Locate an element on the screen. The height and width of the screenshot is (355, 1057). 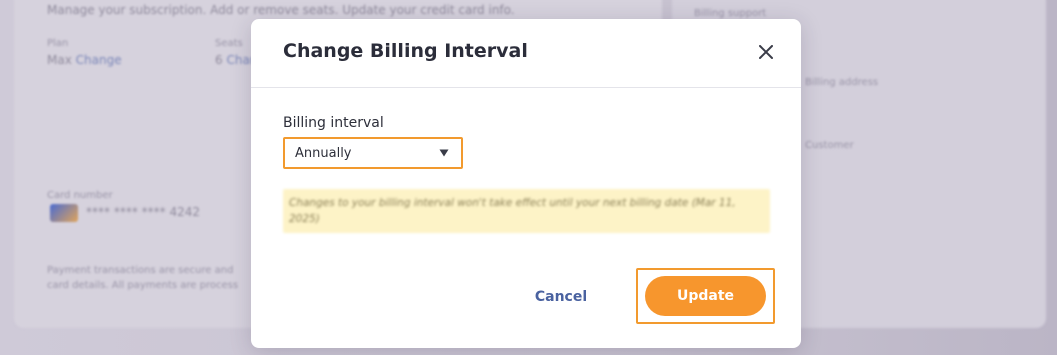
credit-card-icon is located at coordinates (64, 213).